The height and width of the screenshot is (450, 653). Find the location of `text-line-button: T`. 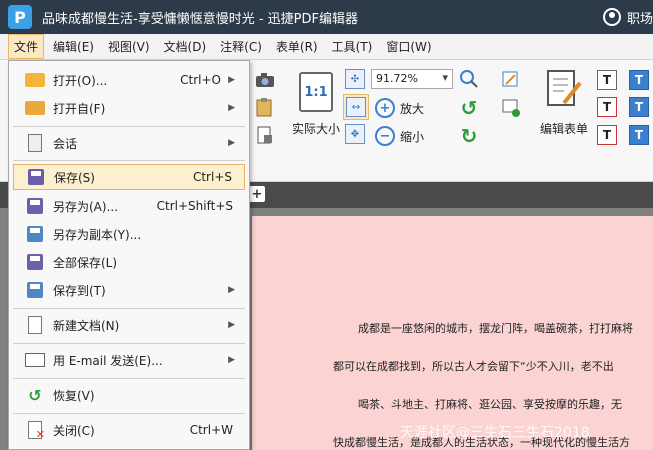

text-line-button: T is located at coordinates (607, 135).